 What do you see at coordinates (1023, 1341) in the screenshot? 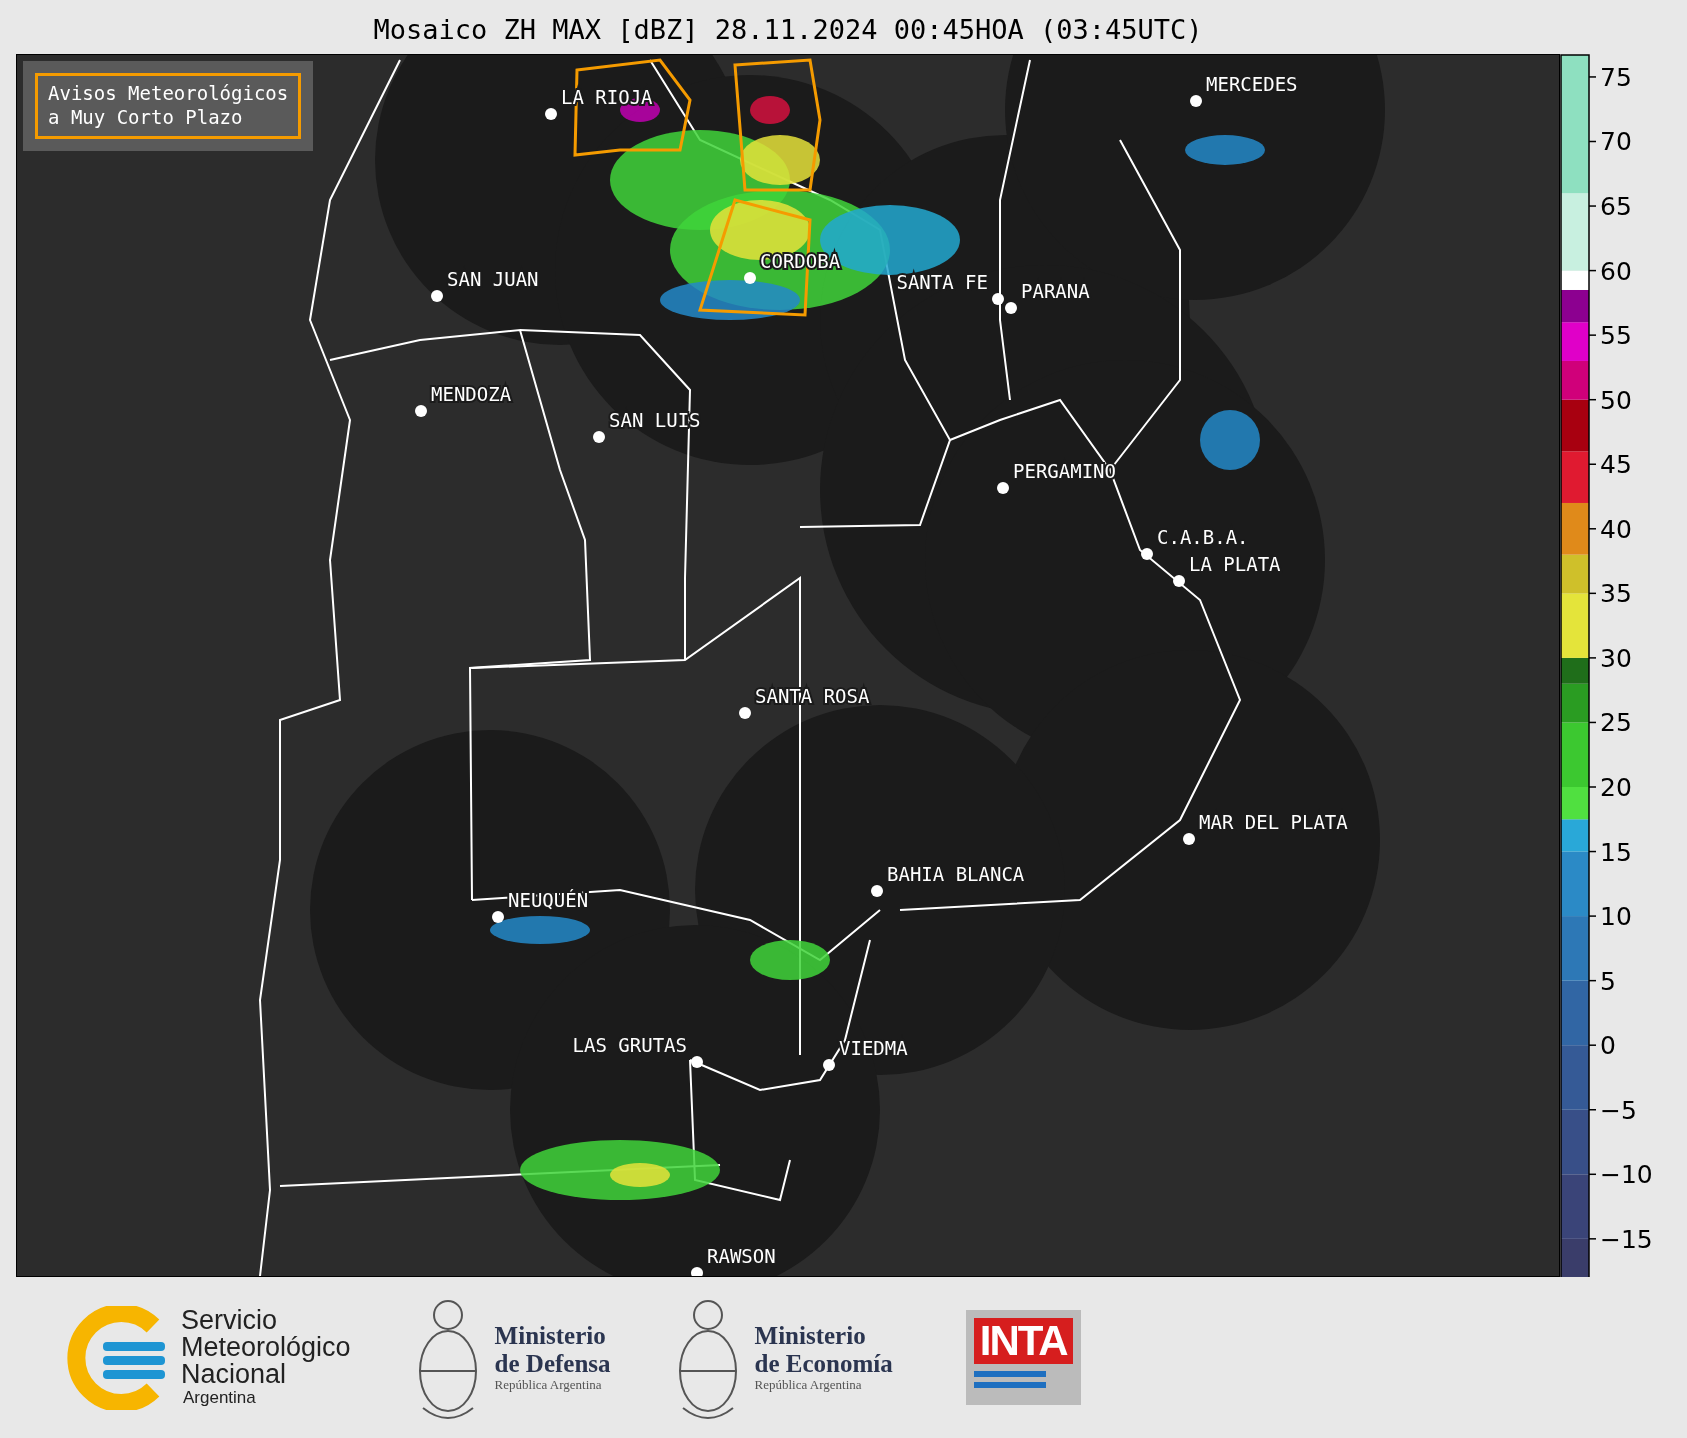
I see `inta-label: INTA` at bounding box center [1023, 1341].